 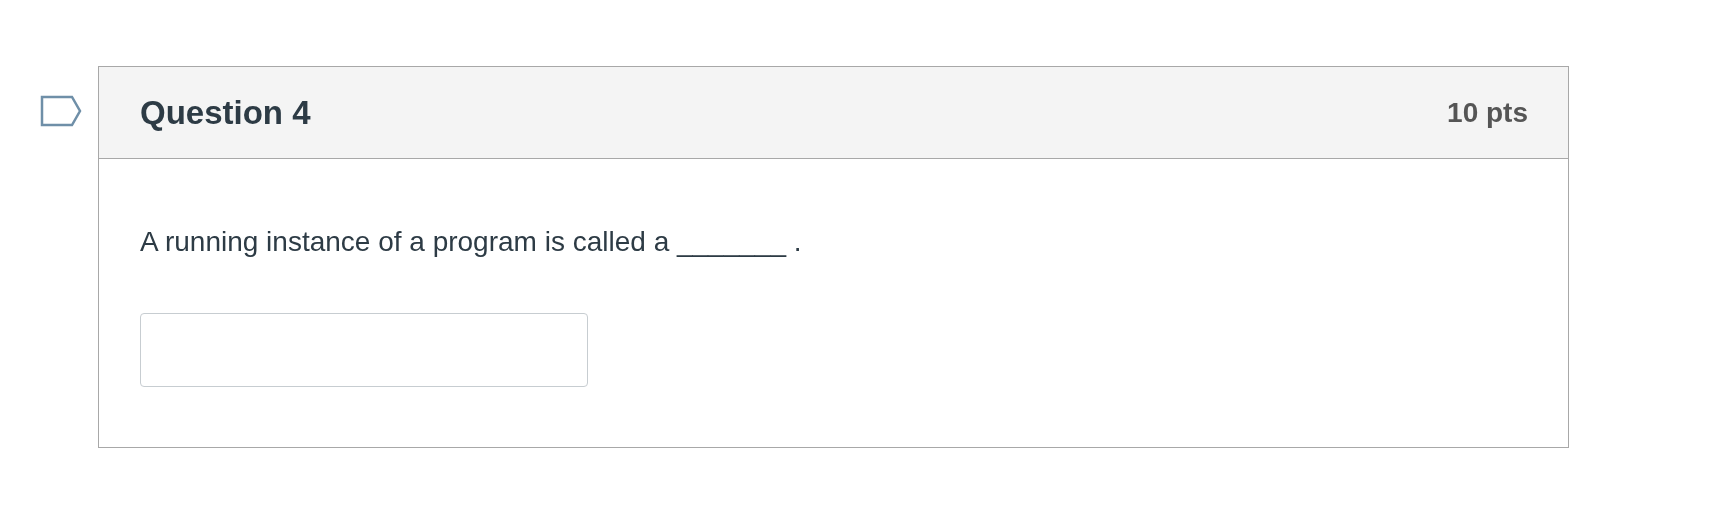 I want to click on answer-field, so click(x=364, y=350).